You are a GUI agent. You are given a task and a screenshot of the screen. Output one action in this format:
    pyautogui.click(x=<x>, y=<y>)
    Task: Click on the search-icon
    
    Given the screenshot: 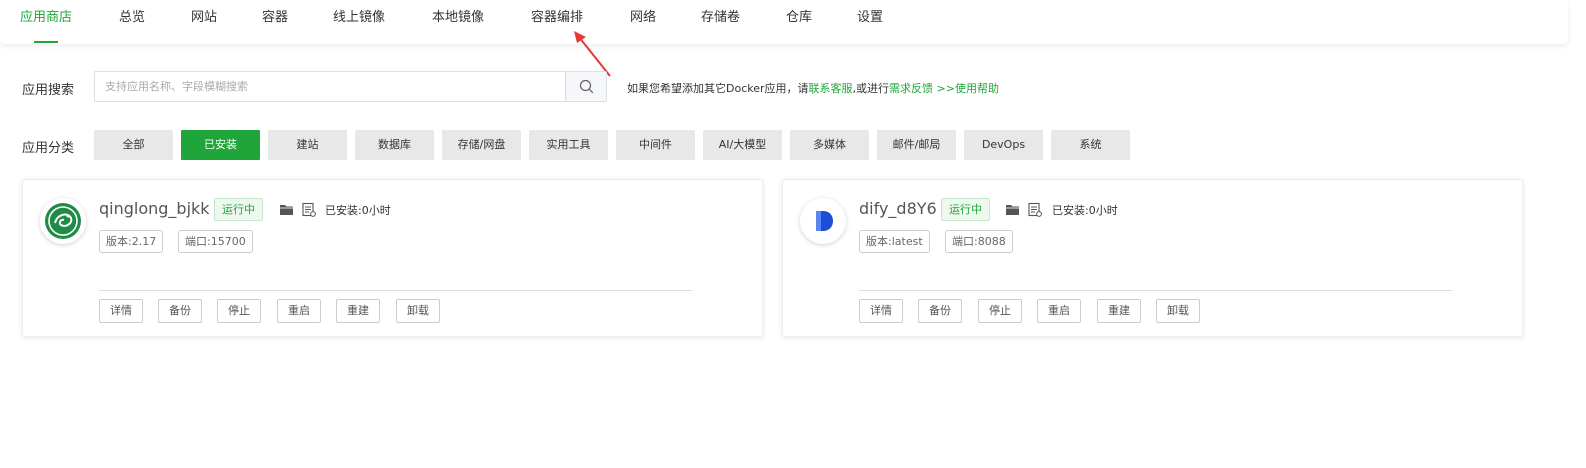 What is the action you would take?
    pyautogui.click(x=586, y=86)
    